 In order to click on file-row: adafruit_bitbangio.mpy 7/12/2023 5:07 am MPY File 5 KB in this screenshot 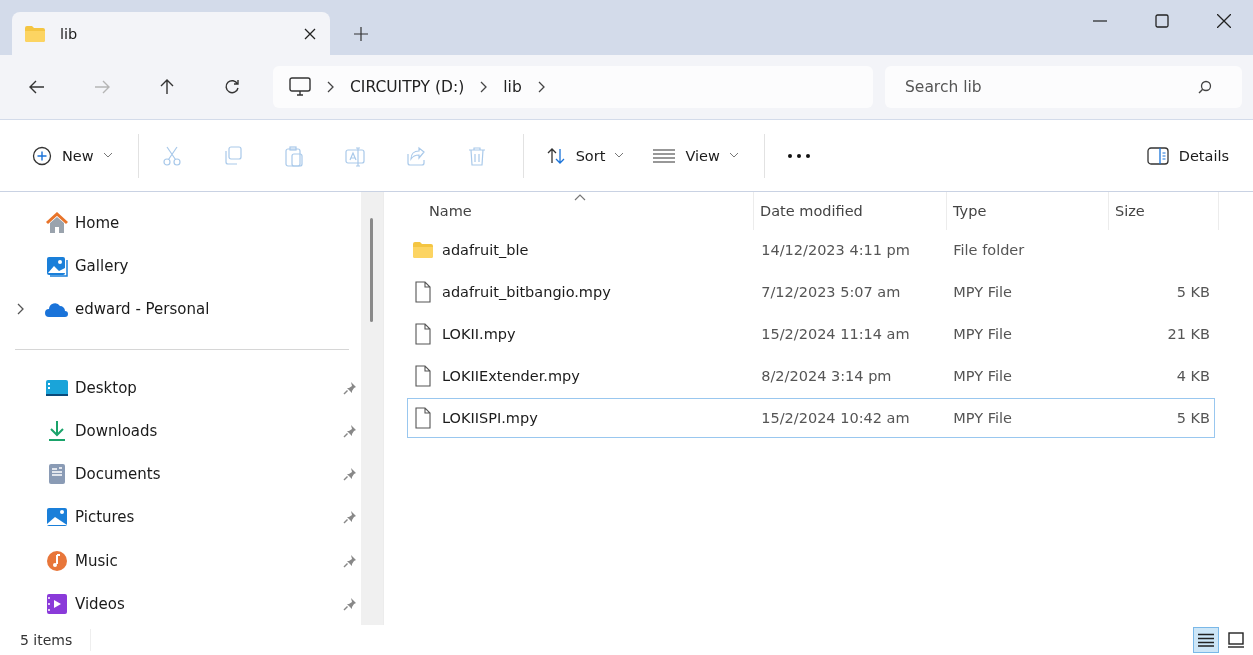, I will do `click(811, 292)`.